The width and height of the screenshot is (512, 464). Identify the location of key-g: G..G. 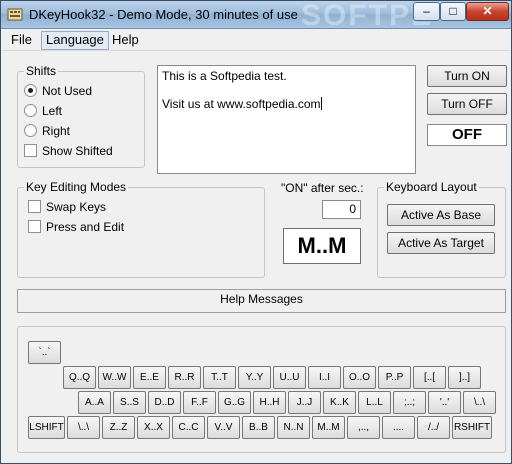
(234, 402).